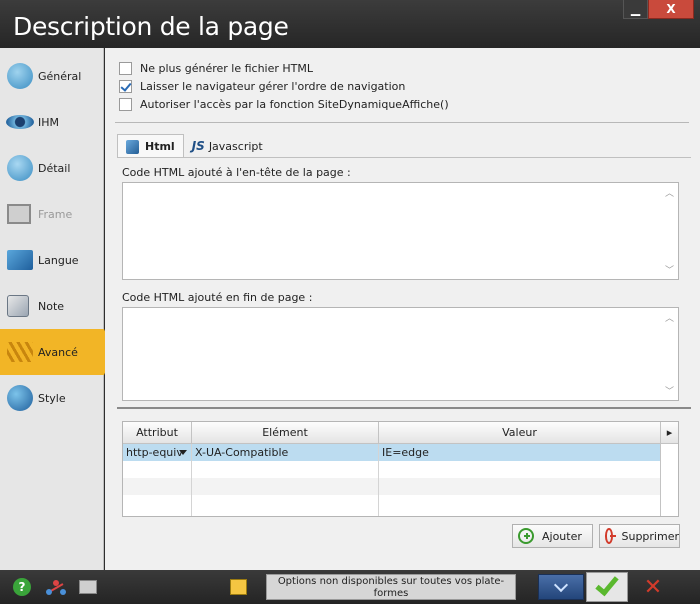 This screenshot has width=700, height=604. Describe the element at coordinates (18, 306) in the screenshot. I see `note-icon` at that location.